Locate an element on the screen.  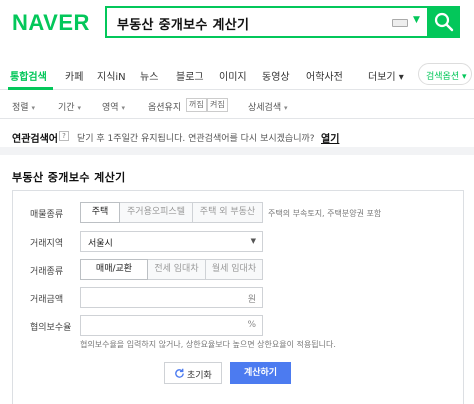
amount-input: 원 is located at coordinates (171, 297).